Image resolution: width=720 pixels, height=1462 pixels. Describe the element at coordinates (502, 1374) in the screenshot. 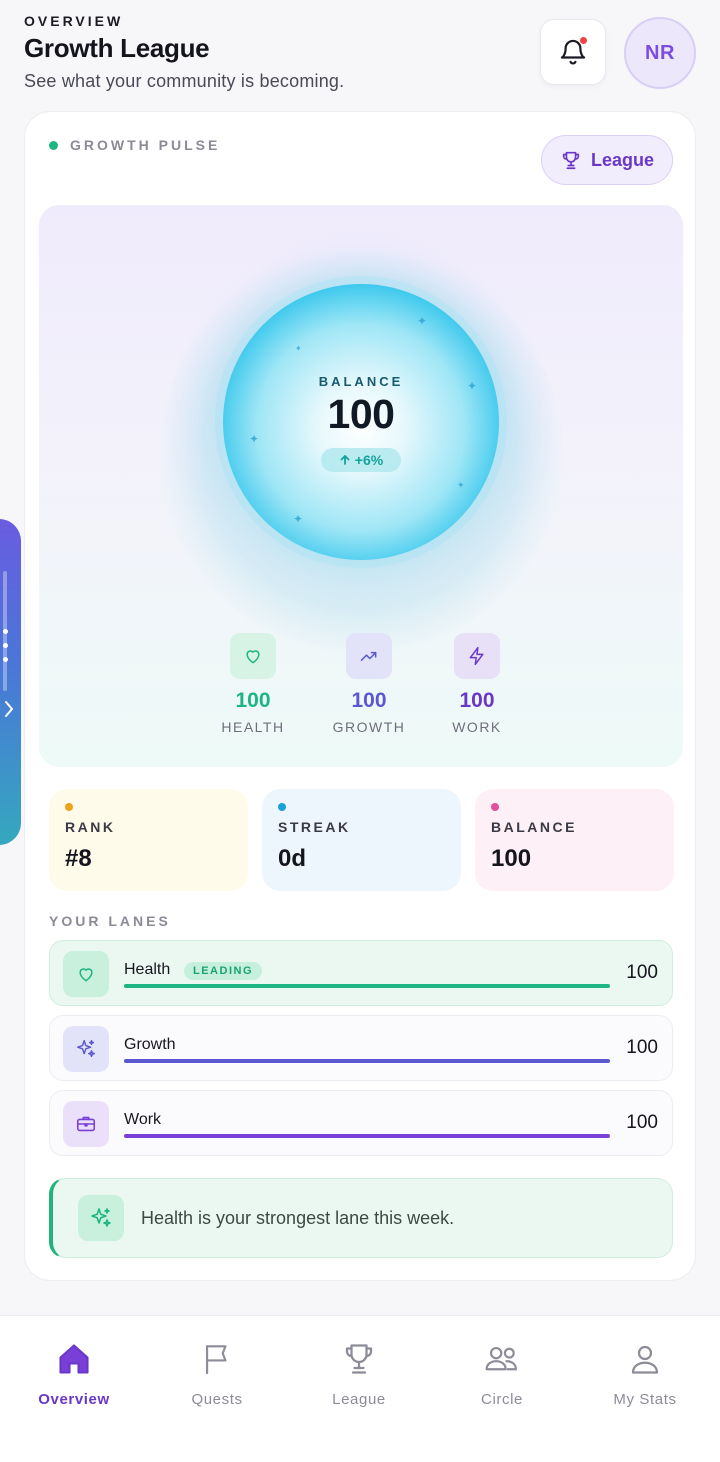

I see `nav-circle: Circle` at that location.